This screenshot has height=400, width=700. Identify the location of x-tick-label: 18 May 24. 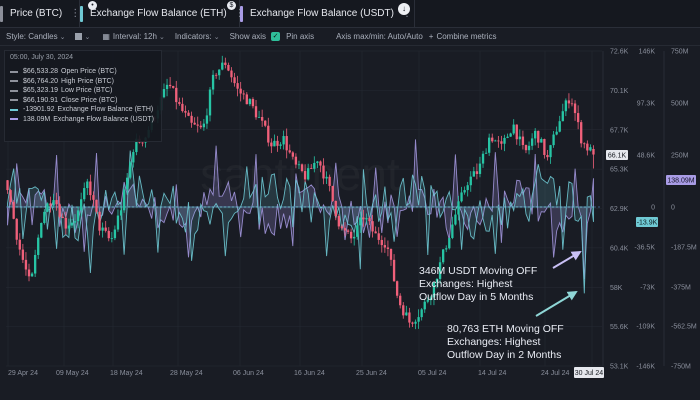
(126, 373).